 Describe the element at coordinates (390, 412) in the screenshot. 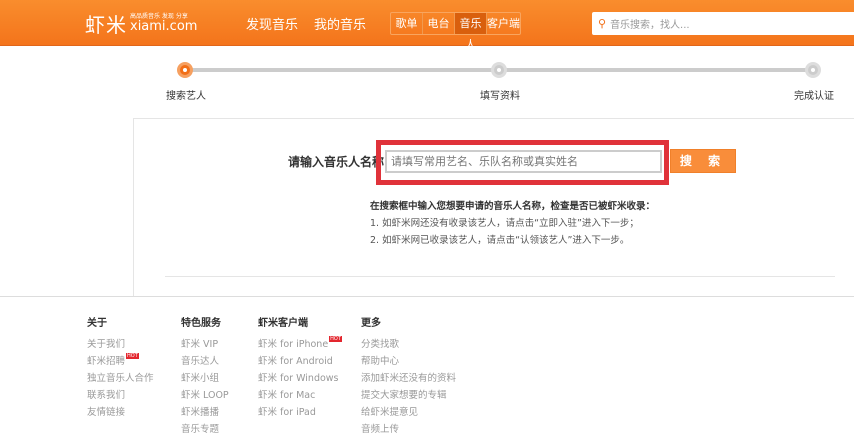

I see `footer-link-label: 给虾米提意见` at that location.